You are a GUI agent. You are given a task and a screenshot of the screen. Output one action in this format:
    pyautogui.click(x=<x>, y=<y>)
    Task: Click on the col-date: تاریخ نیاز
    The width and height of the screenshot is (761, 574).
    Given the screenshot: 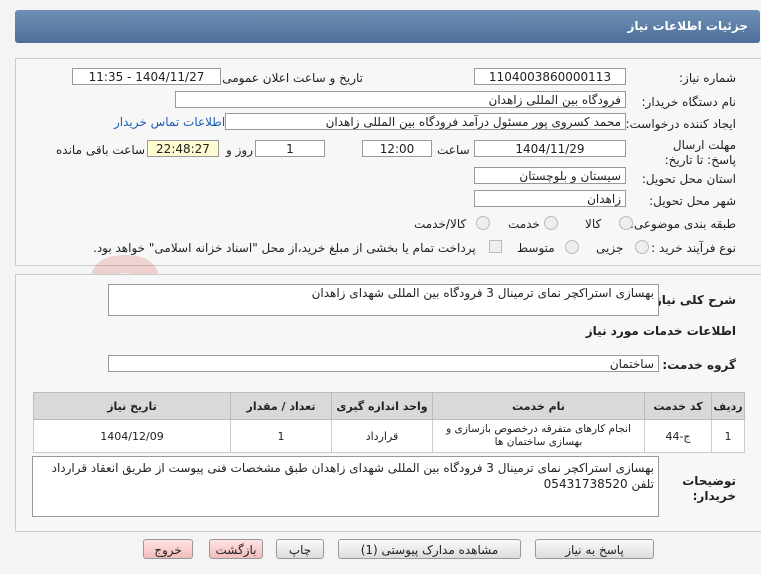 What is the action you would take?
    pyautogui.click(x=132, y=406)
    